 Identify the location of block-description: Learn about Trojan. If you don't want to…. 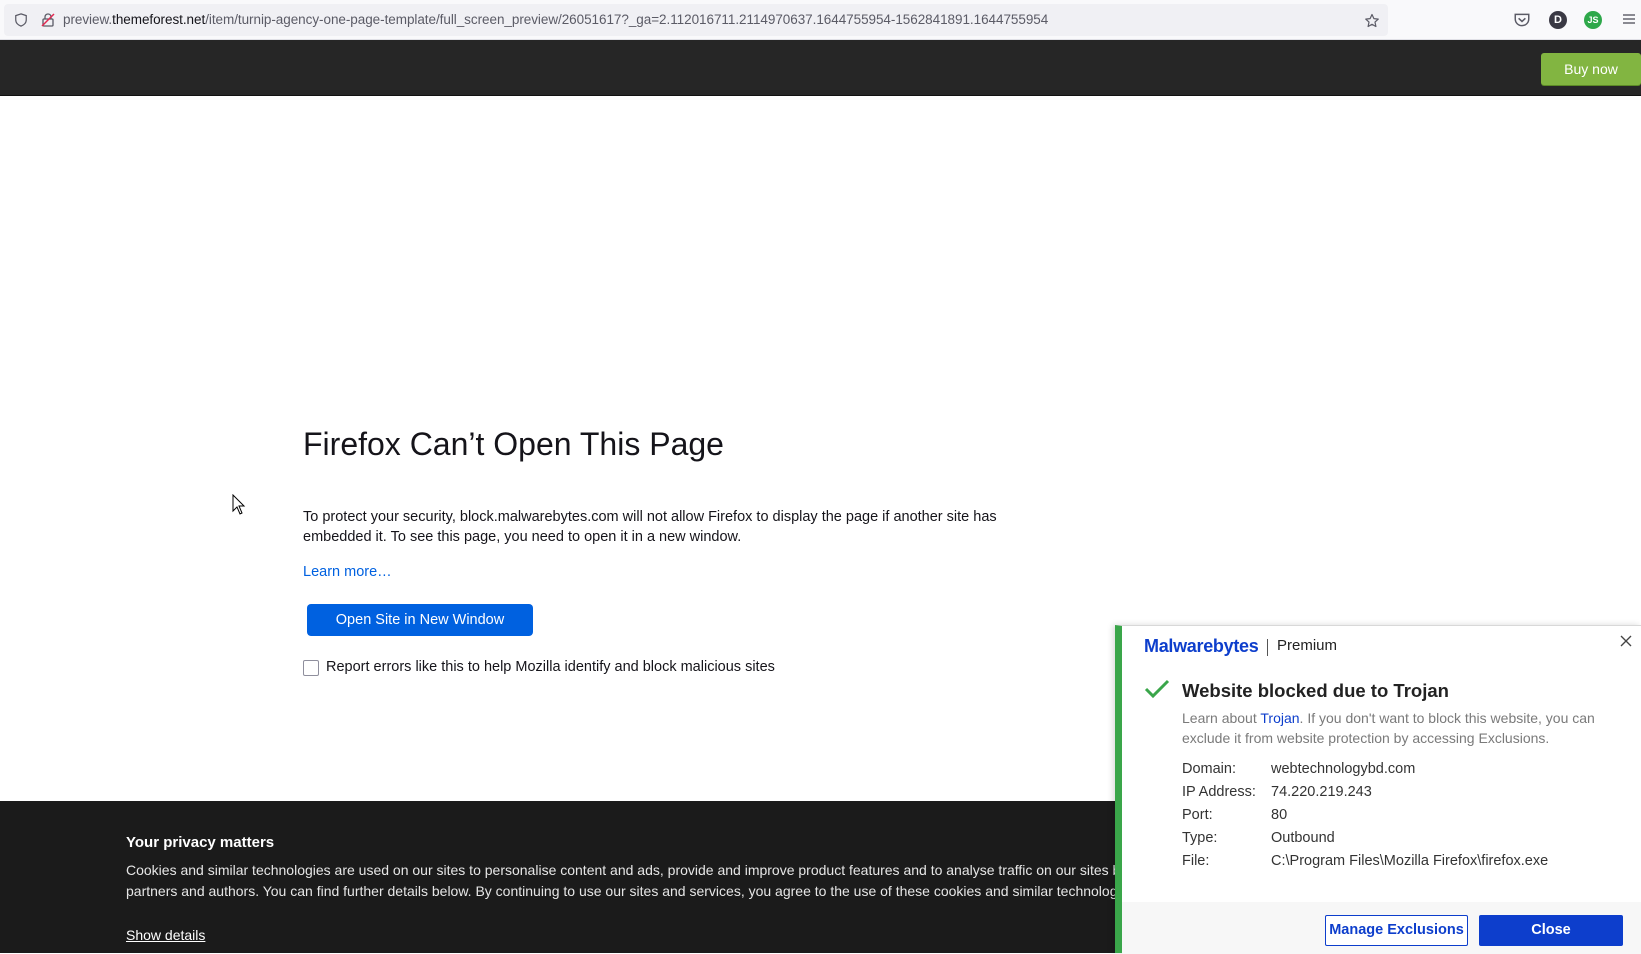
(1402, 728).